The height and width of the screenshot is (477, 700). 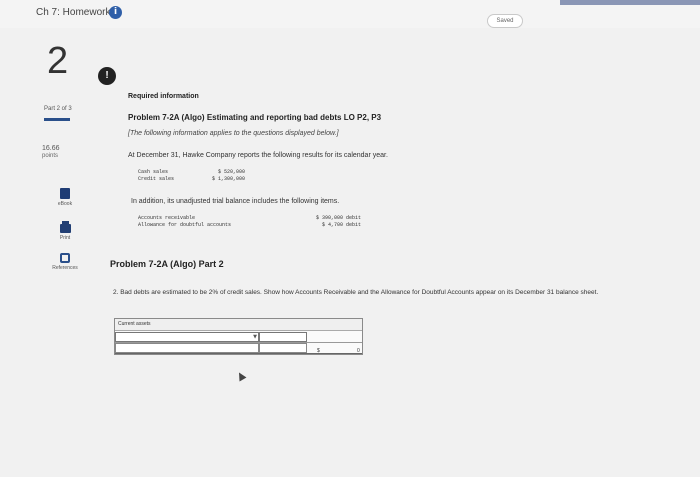 I want to click on references-icon, so click(x=65, y=258).